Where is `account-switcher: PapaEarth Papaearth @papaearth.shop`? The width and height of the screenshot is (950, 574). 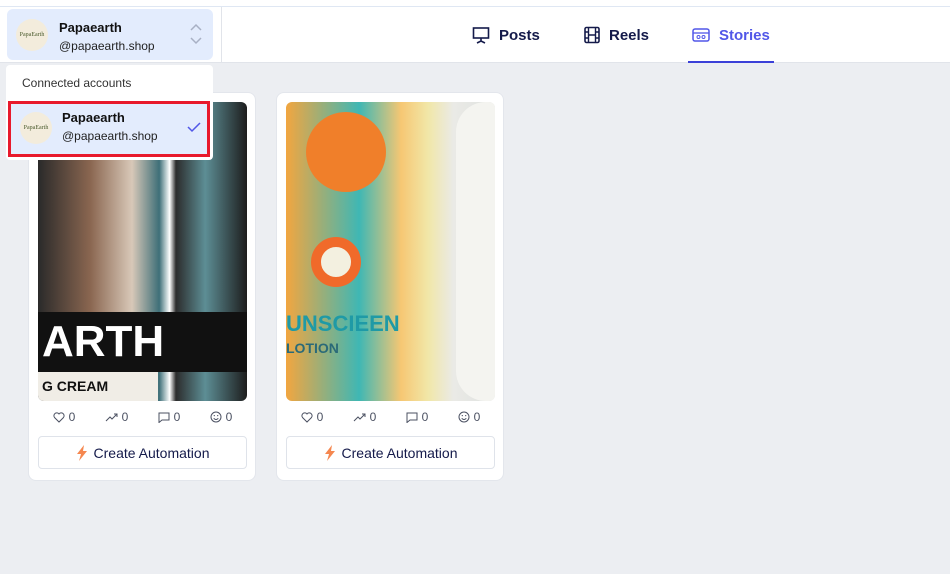 account-switcher: PapaEarth Papaearth @papaearth.shop is located at coordinates (110, 34).